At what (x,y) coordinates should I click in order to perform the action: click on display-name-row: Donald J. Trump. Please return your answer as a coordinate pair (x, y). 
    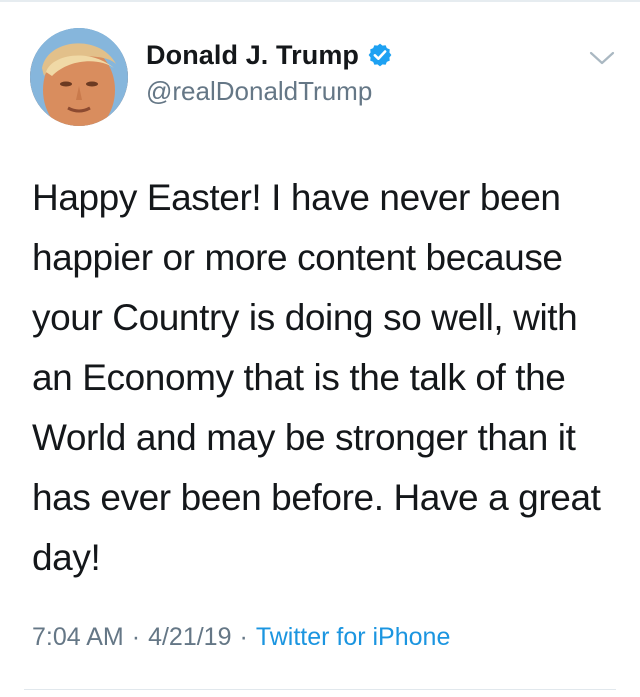
    Looking at the image, I should click on (269, 55).